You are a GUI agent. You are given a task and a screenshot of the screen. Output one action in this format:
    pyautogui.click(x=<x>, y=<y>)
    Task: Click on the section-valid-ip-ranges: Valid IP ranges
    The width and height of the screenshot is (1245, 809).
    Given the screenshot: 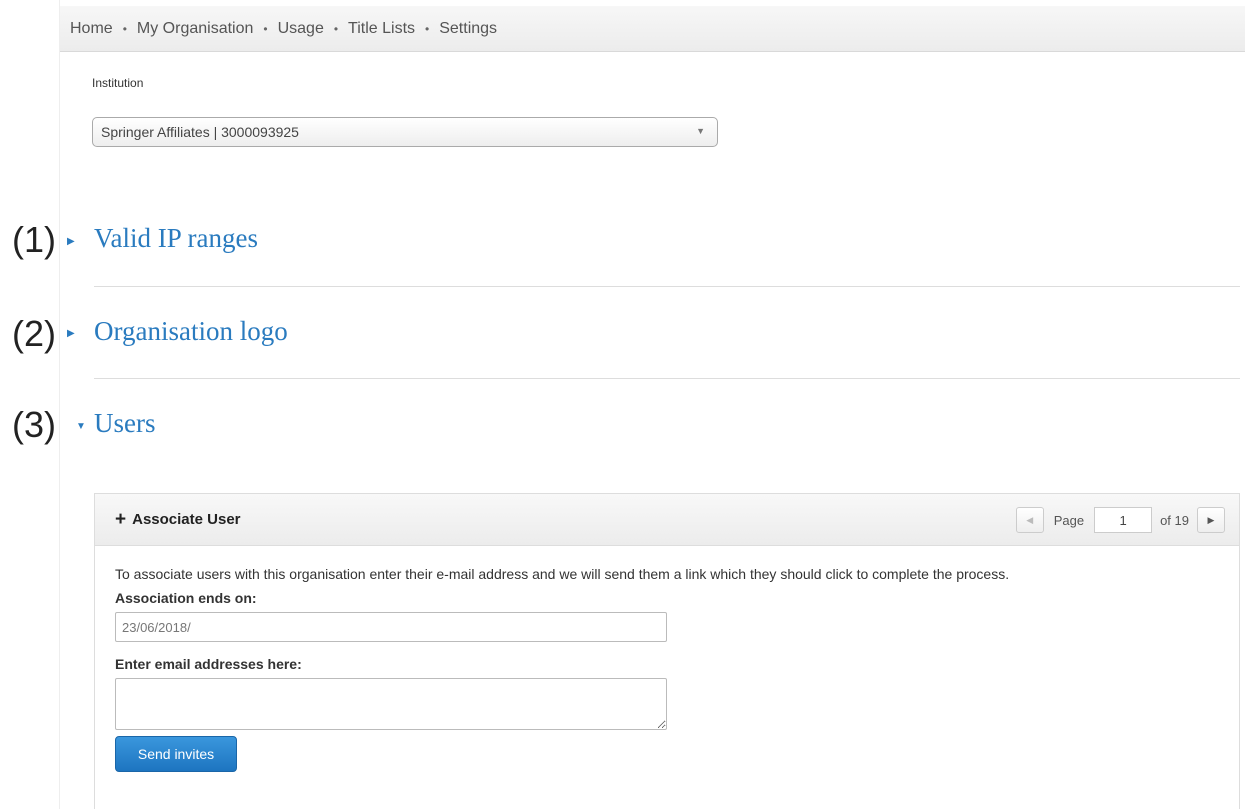 What is the action you would take?
    pyautogui.click(x=176, y=238)
    